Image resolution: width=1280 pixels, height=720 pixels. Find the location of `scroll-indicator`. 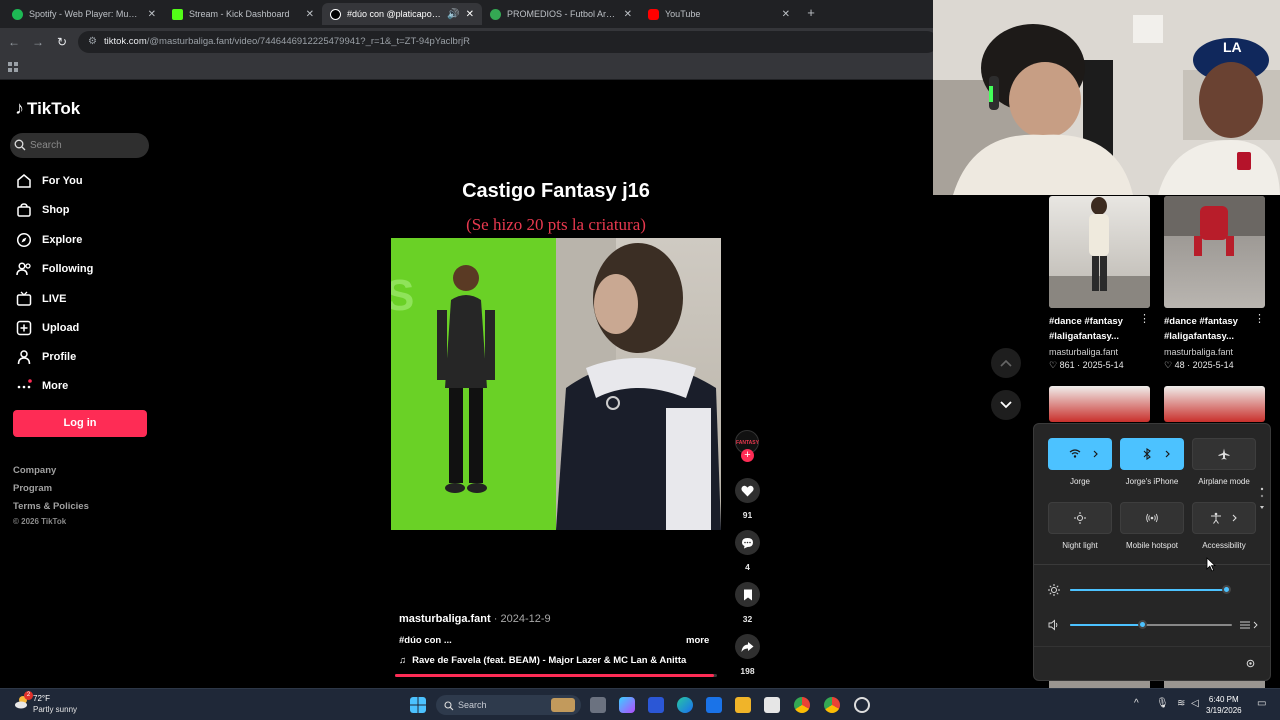

scroll-indicator is located at coordinates (1262, 499).